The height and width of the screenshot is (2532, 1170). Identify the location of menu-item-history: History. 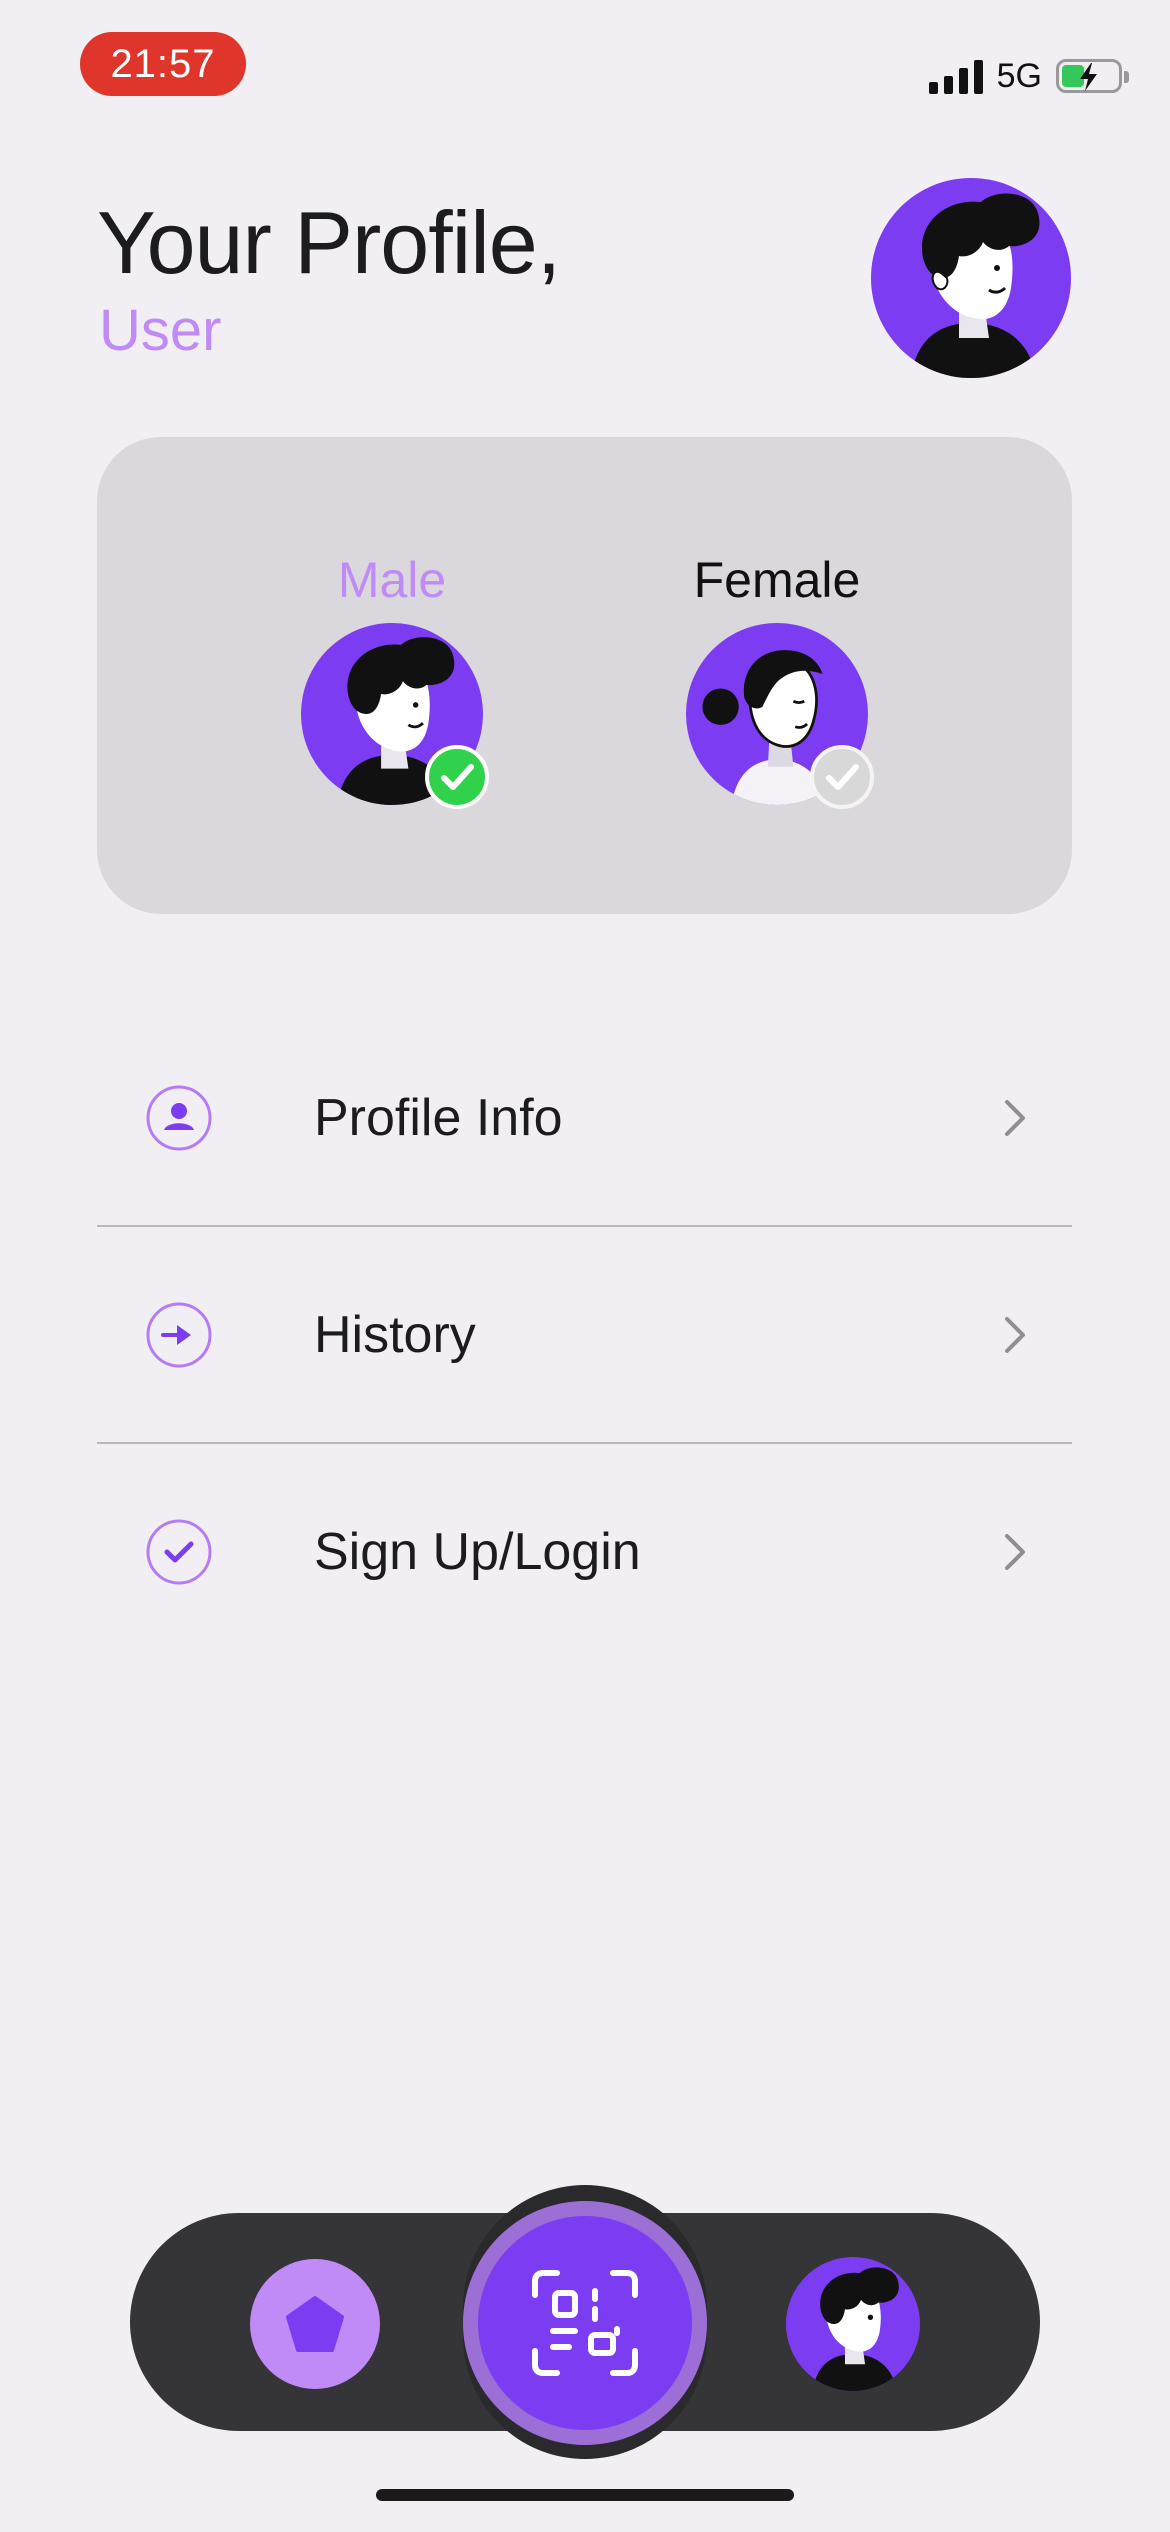
(584, 1333).